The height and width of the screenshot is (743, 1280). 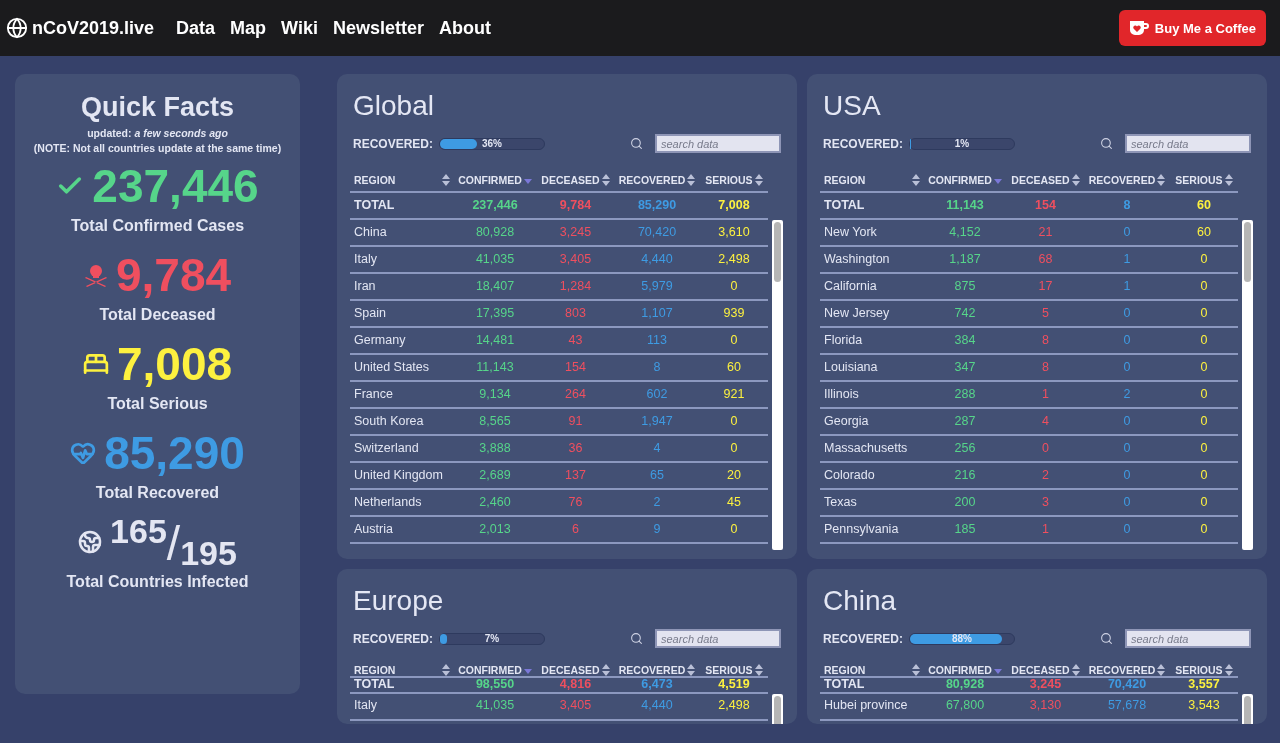 I want to click on confirmed-cell-text: 3,888, so click(x=495, y=448).